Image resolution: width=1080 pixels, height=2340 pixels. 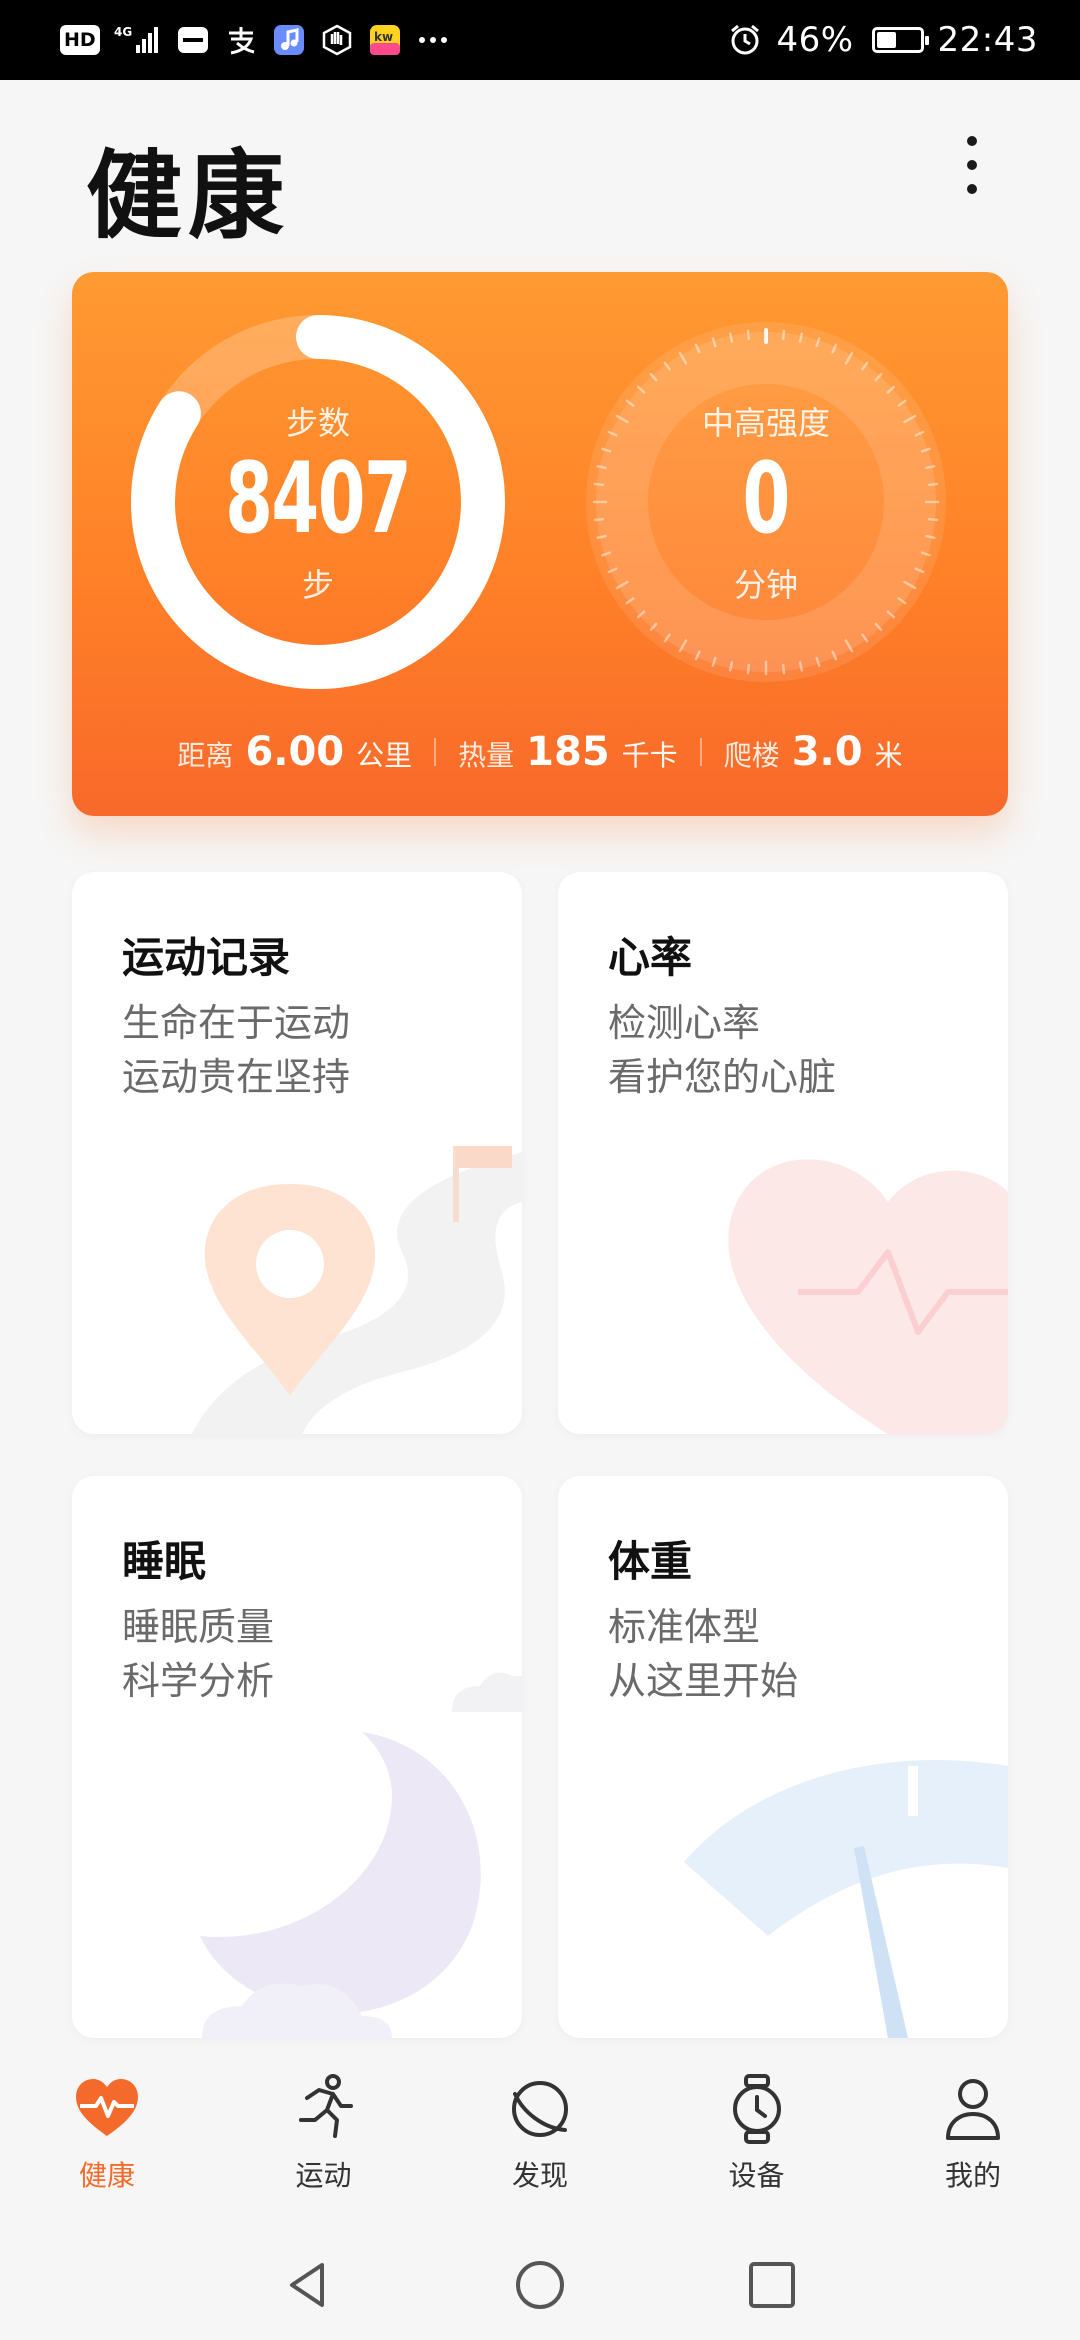 What do you see at coordinates (106, 2175) in the screenshot?
I see `nav-label-health: 健康` at bounding box center [106, 2175].